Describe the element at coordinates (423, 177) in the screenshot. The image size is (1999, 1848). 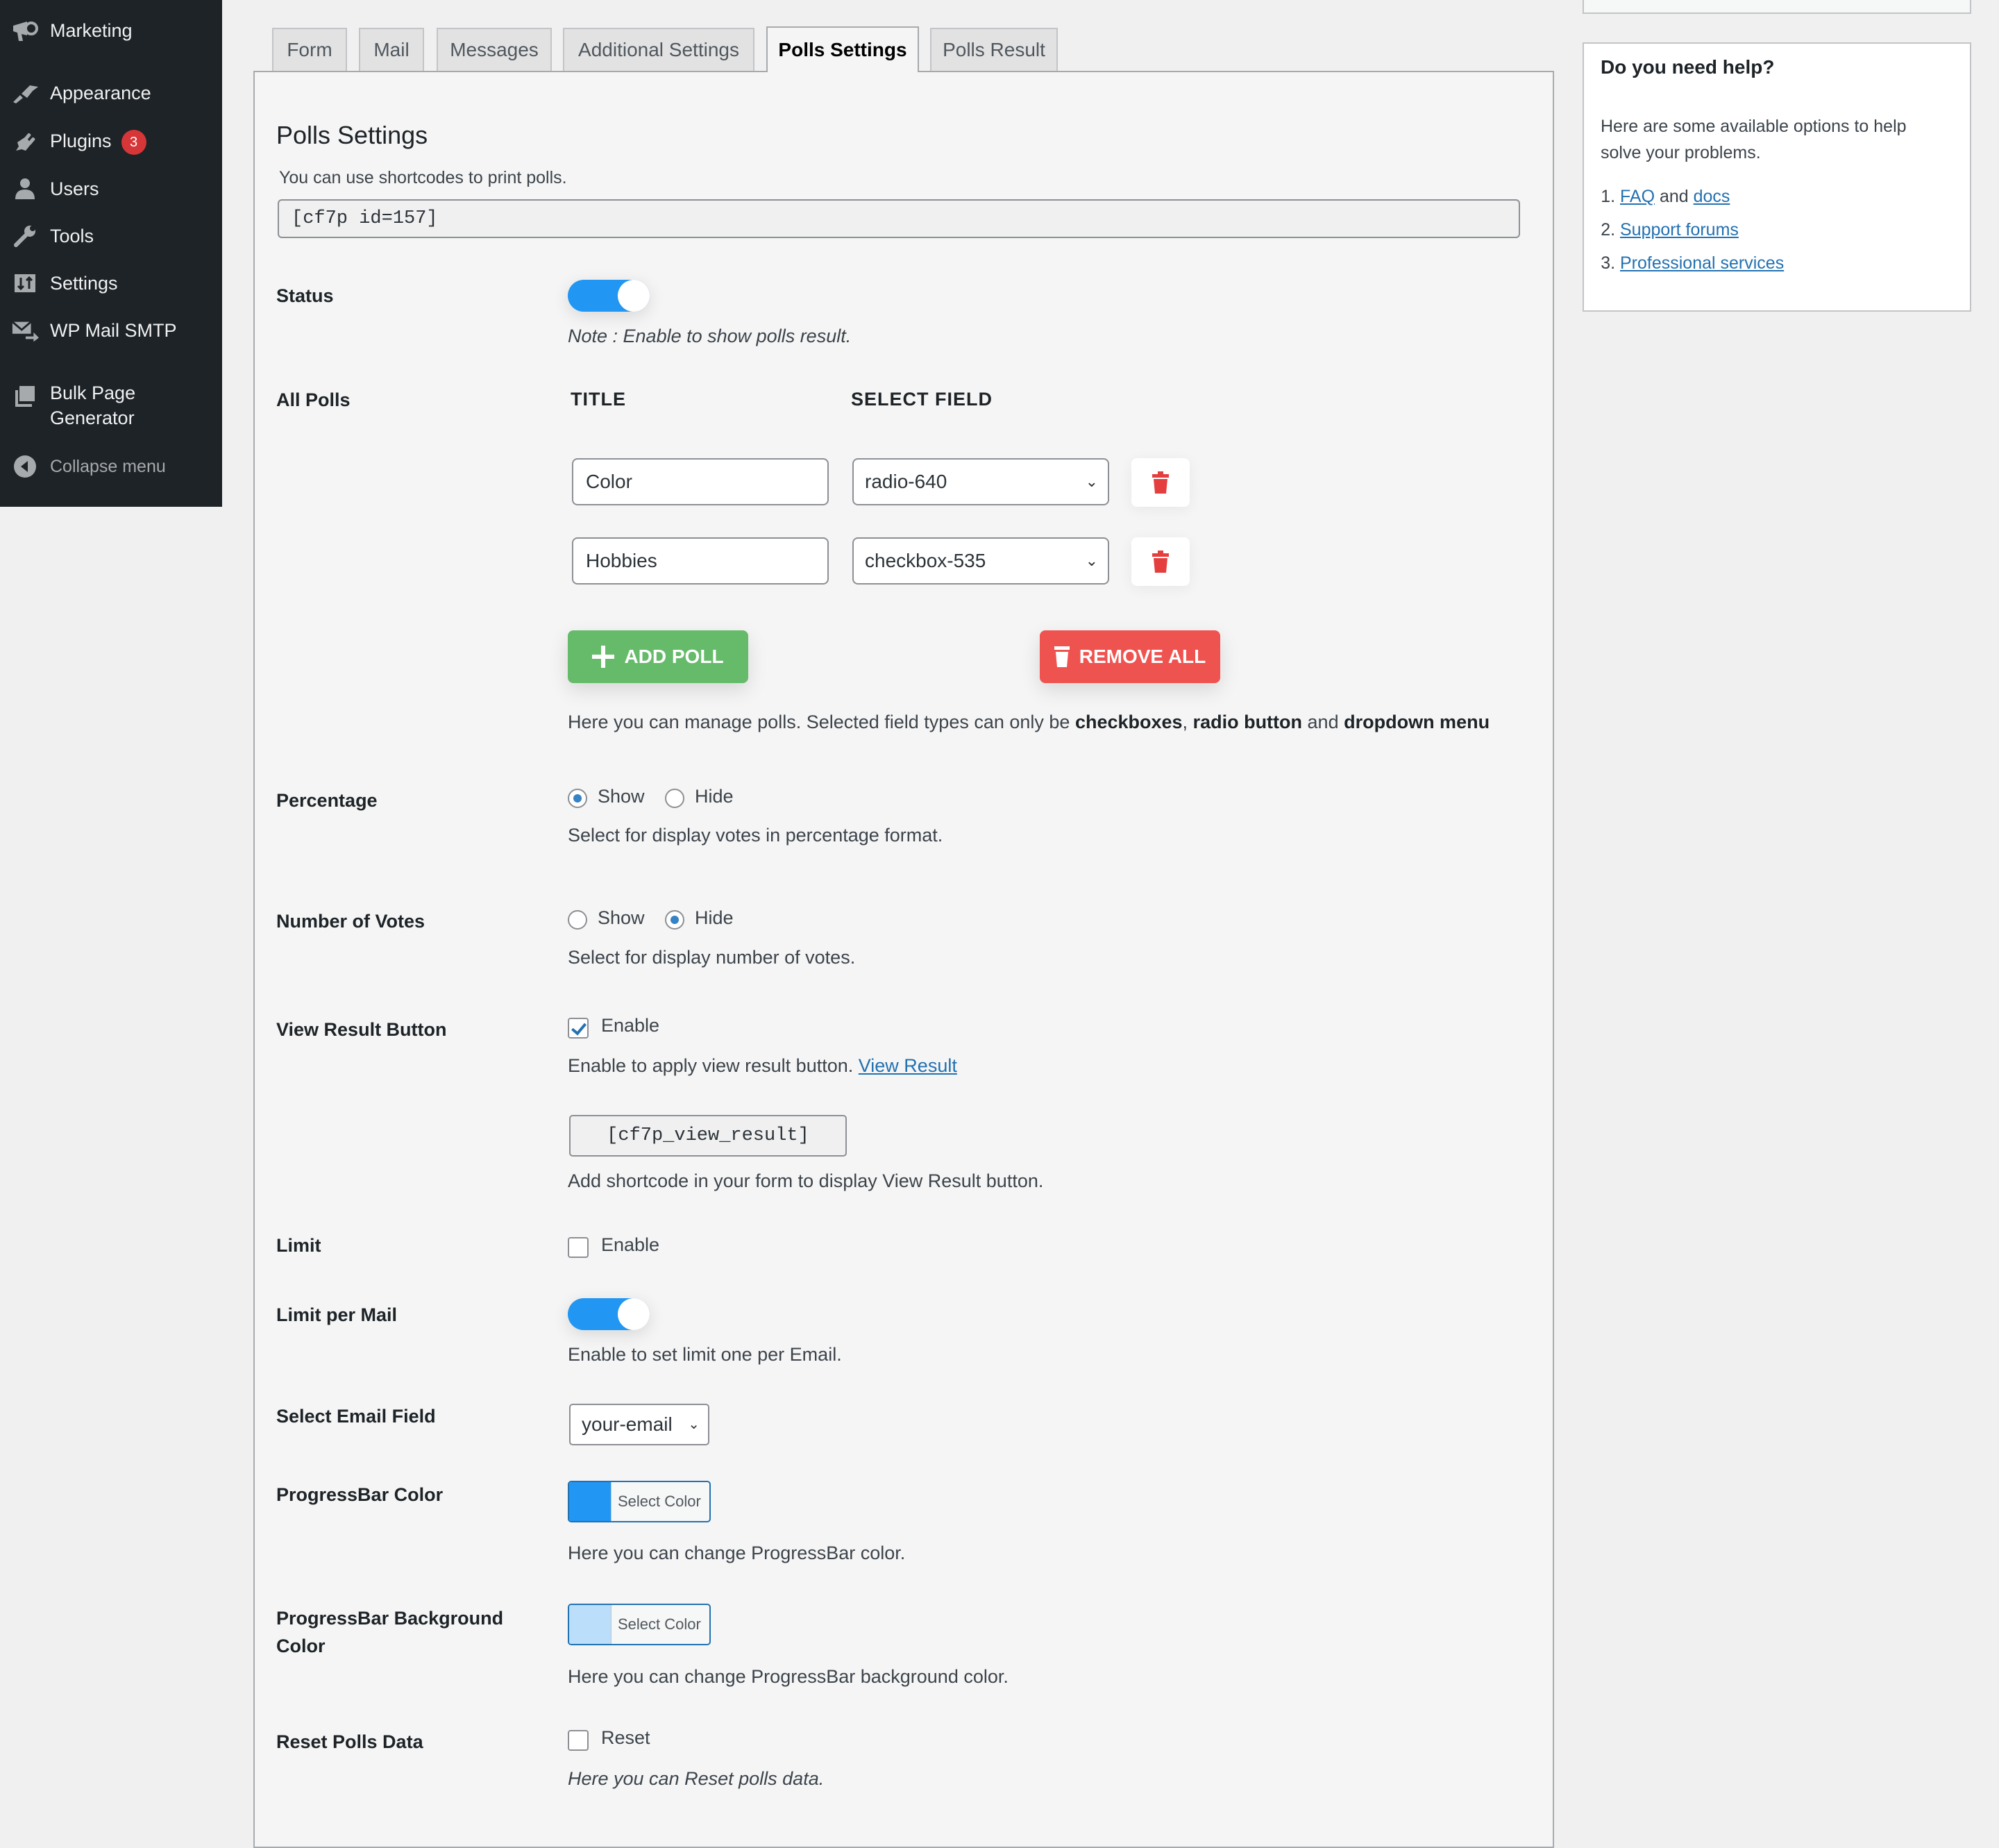
I see `shortcode-hint: You can use shortcodes to print polls.` at that location.